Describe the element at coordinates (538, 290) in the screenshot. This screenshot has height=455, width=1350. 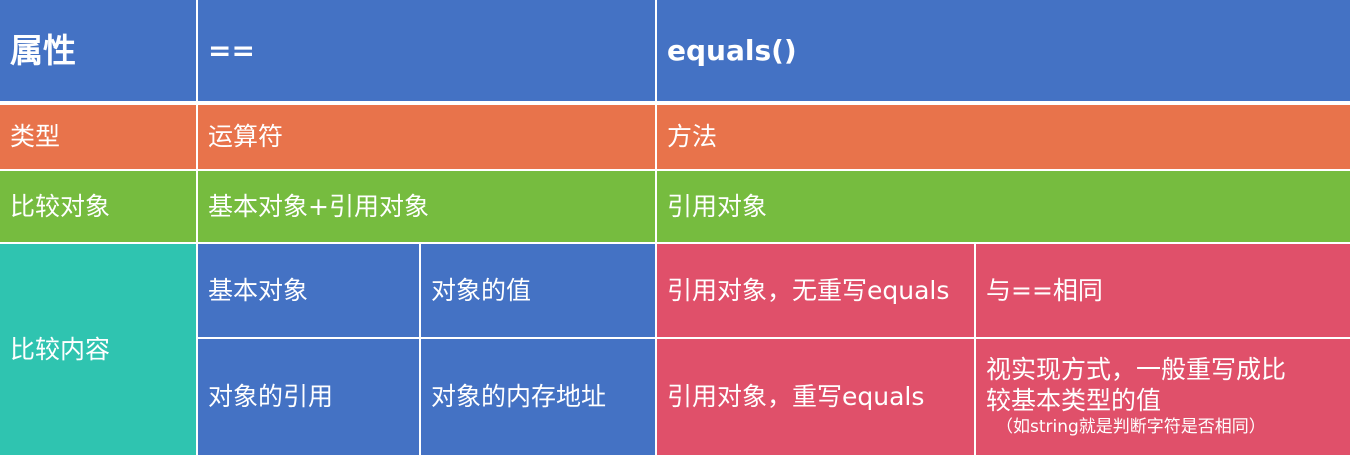
I see `content-primitive-value: 对象的值` at that location.